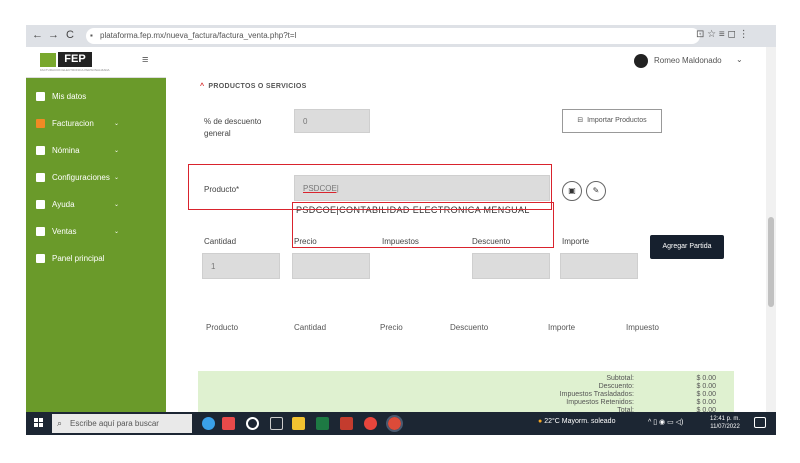  Describe the element at coordinates (60, 423) in the screenshot. I see `search-icon: ⌕` at that location.